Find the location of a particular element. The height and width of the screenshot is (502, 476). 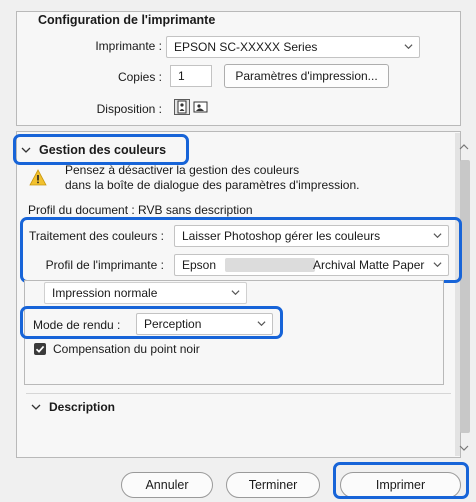

scroll-down-icon is located at coordinates (464, 448).